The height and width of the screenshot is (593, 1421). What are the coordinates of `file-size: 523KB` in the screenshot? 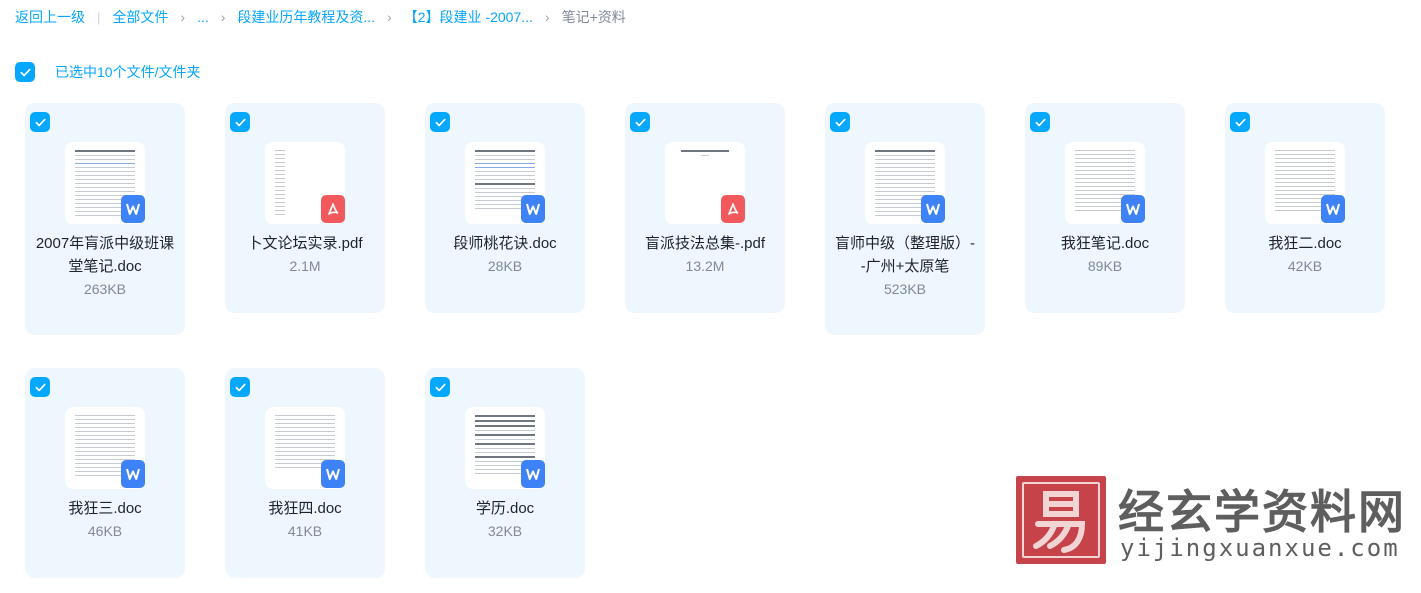 It's located at (905, 289).